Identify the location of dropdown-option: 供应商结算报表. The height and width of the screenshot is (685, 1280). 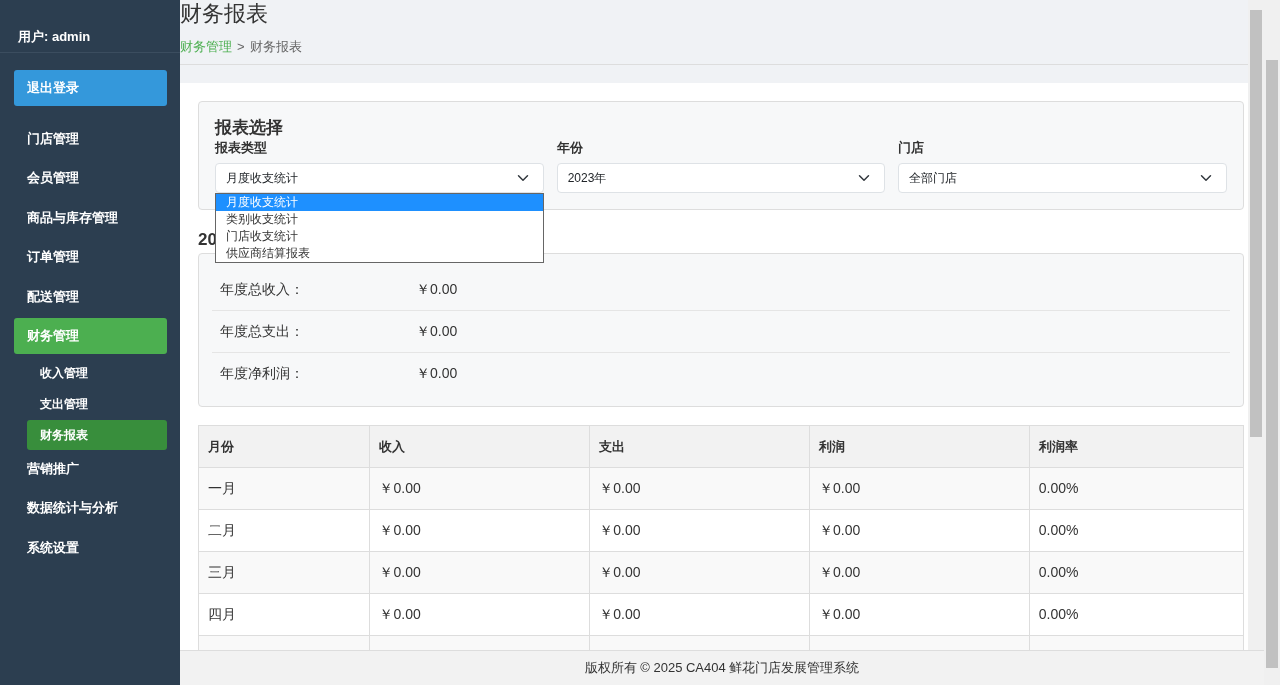
(379, 253).